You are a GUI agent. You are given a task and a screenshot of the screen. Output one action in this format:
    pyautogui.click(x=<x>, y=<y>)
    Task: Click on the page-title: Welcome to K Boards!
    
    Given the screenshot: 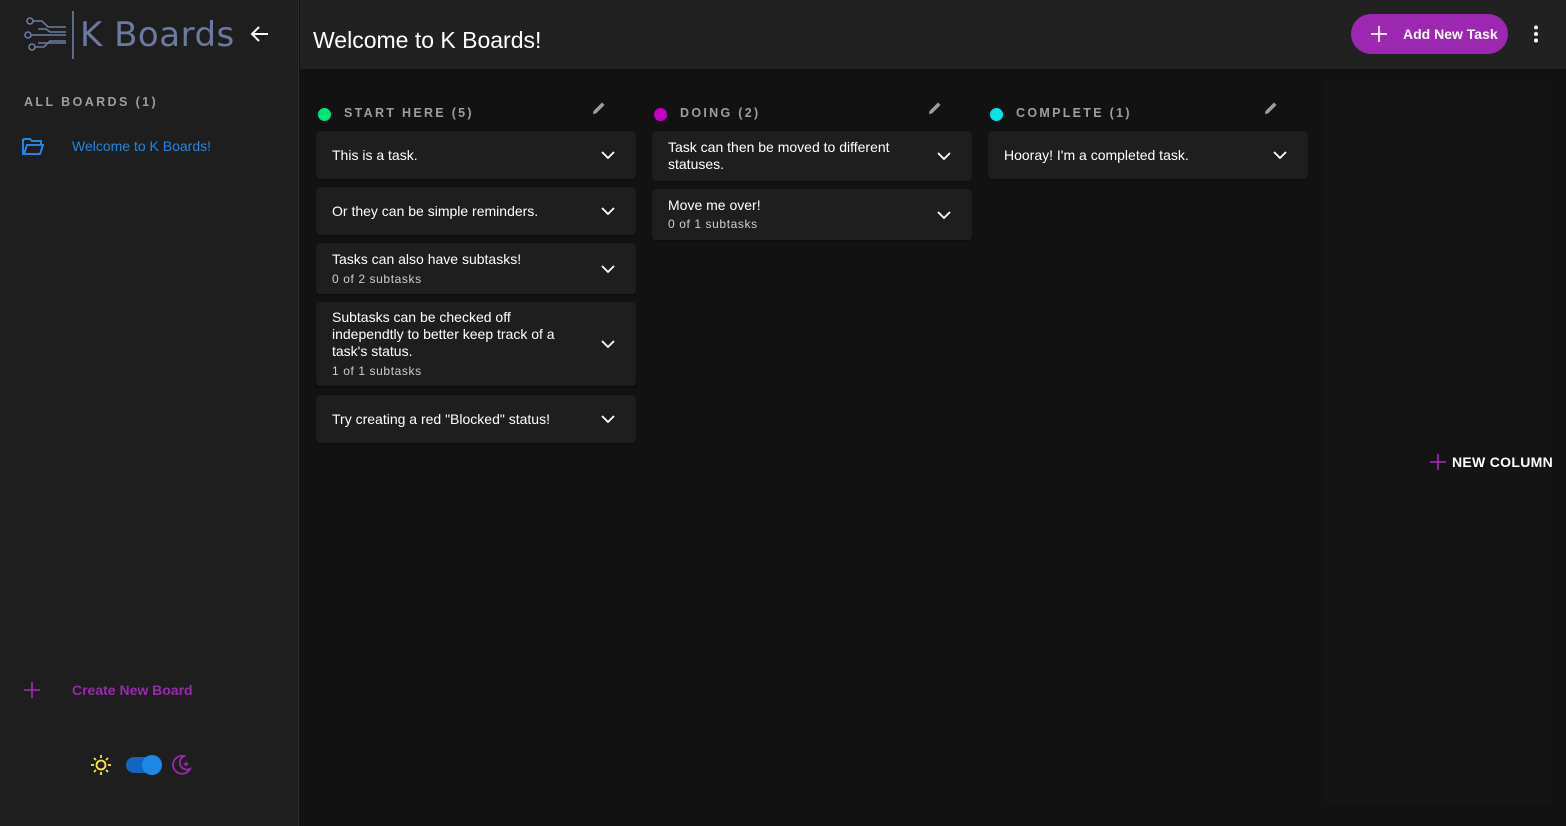 What is the action you would take?
    pyautogui.click(x=427, y=40)
    